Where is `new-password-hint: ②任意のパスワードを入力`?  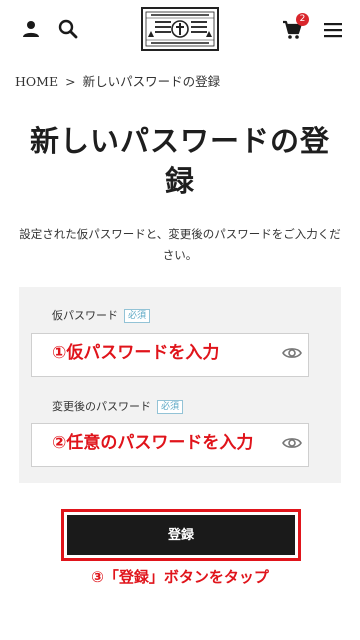
new-password-hint: ②任意のパスワードを入力 is located at coordinates (153, 443).